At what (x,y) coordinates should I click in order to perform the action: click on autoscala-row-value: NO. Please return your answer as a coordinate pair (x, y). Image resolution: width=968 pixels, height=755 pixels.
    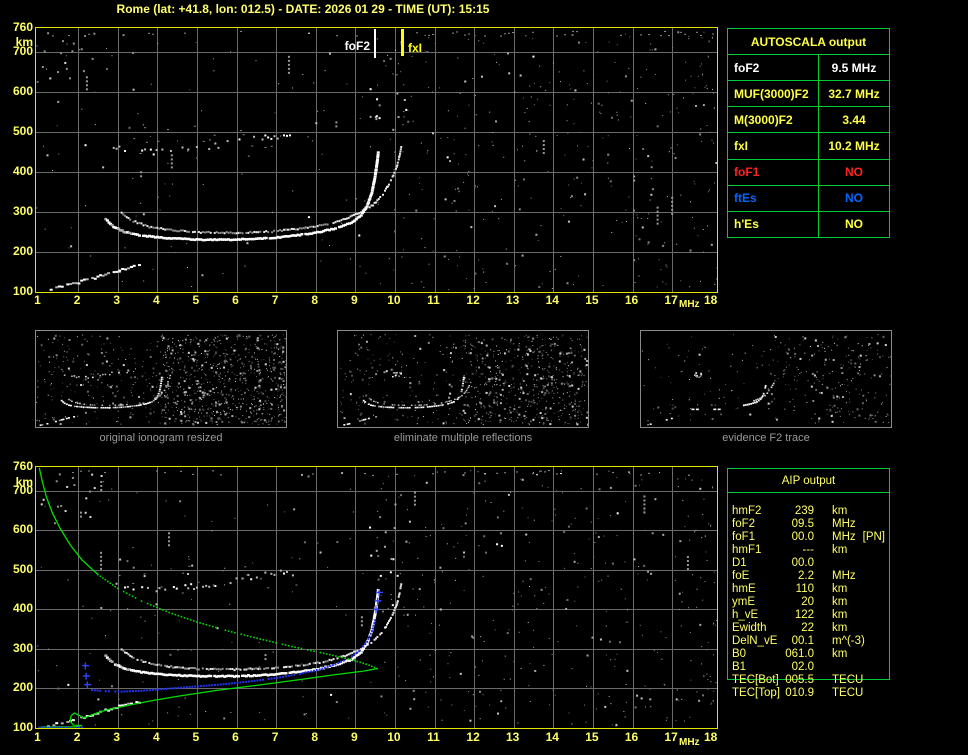
    Looking at the image, I should click on (854, 172).